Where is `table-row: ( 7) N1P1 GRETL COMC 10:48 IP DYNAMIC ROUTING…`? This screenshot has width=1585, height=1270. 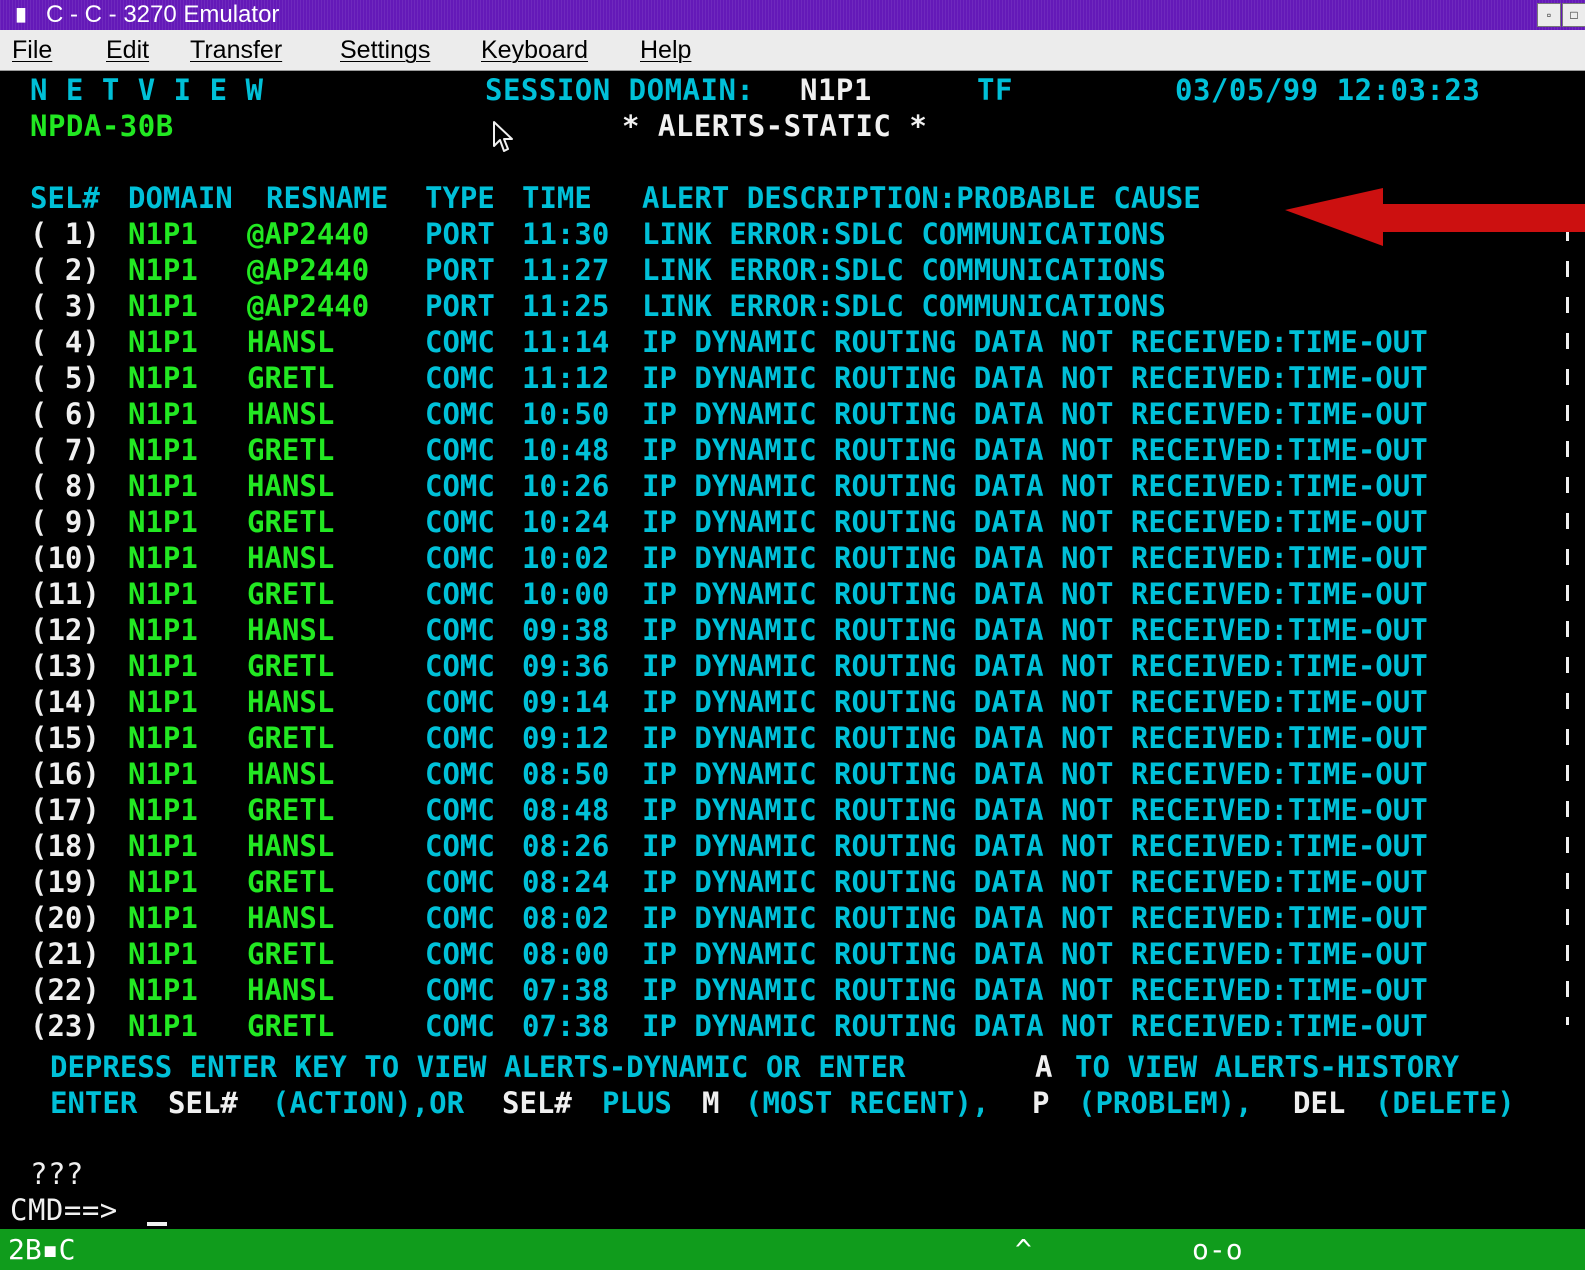 table-row: ( 7) N1P1 GRETL COMC 10:48 IP DYNAMIC ROUTING… is located at coordinates (792, 450).